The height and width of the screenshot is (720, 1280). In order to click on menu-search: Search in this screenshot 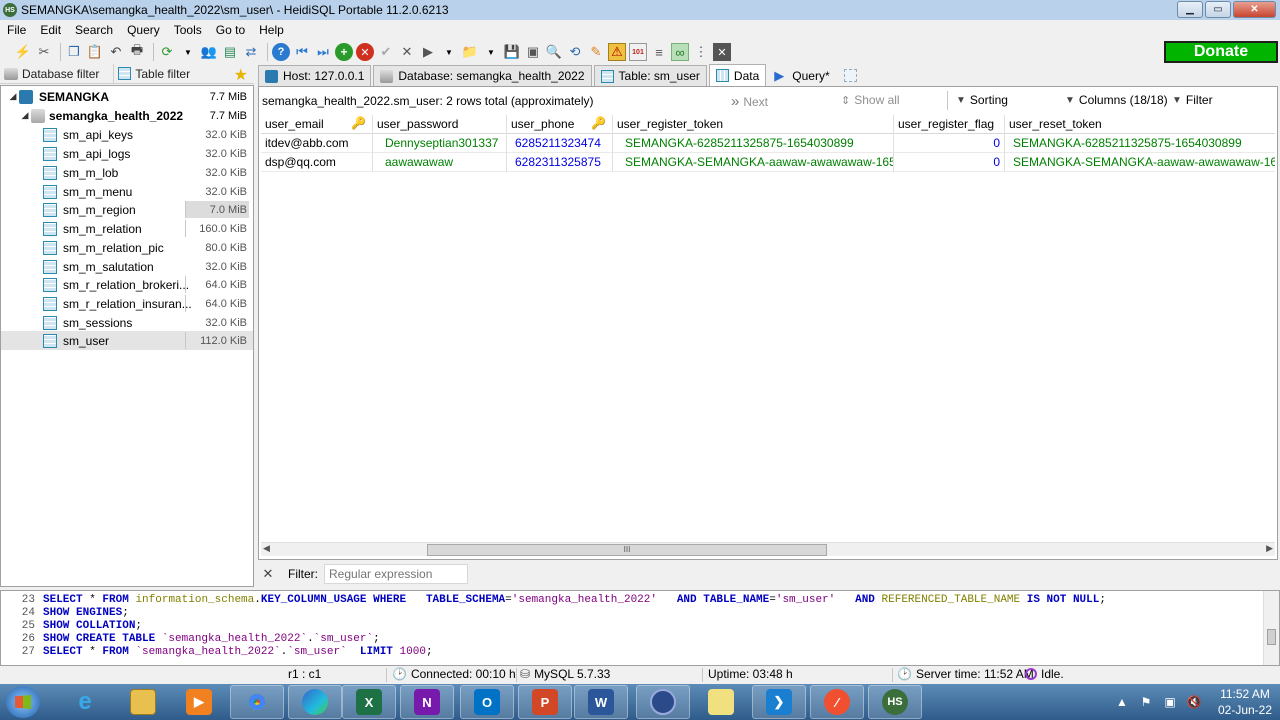, I will do `click(94, 30)`.